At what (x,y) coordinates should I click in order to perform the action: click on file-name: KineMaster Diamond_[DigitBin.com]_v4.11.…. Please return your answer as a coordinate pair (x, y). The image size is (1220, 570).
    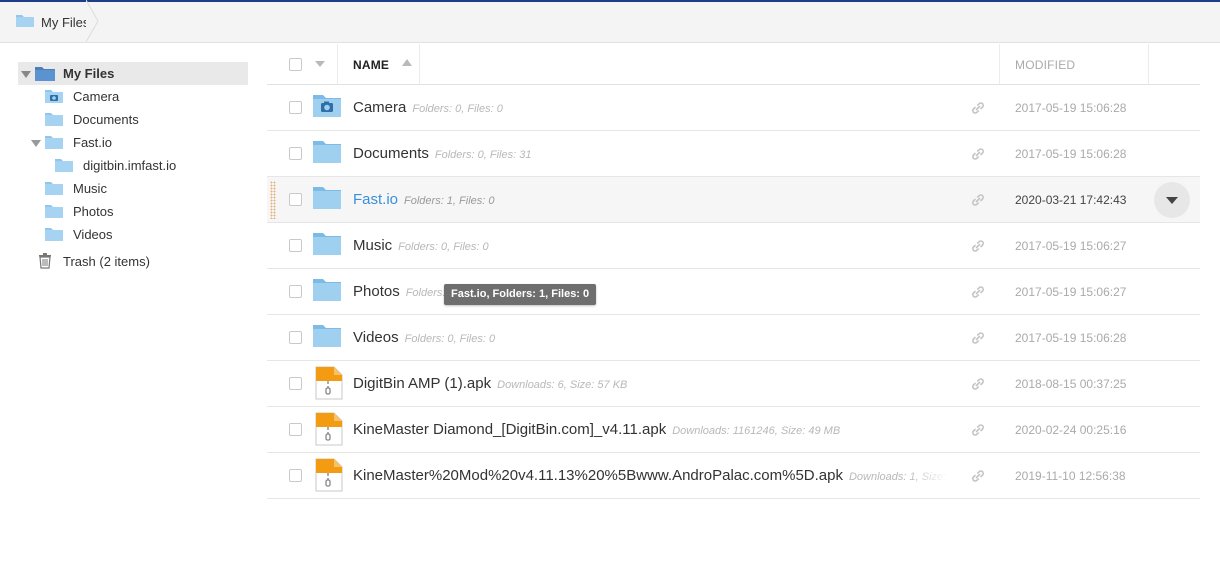
    Looking at the image, I should click on (596, 429).